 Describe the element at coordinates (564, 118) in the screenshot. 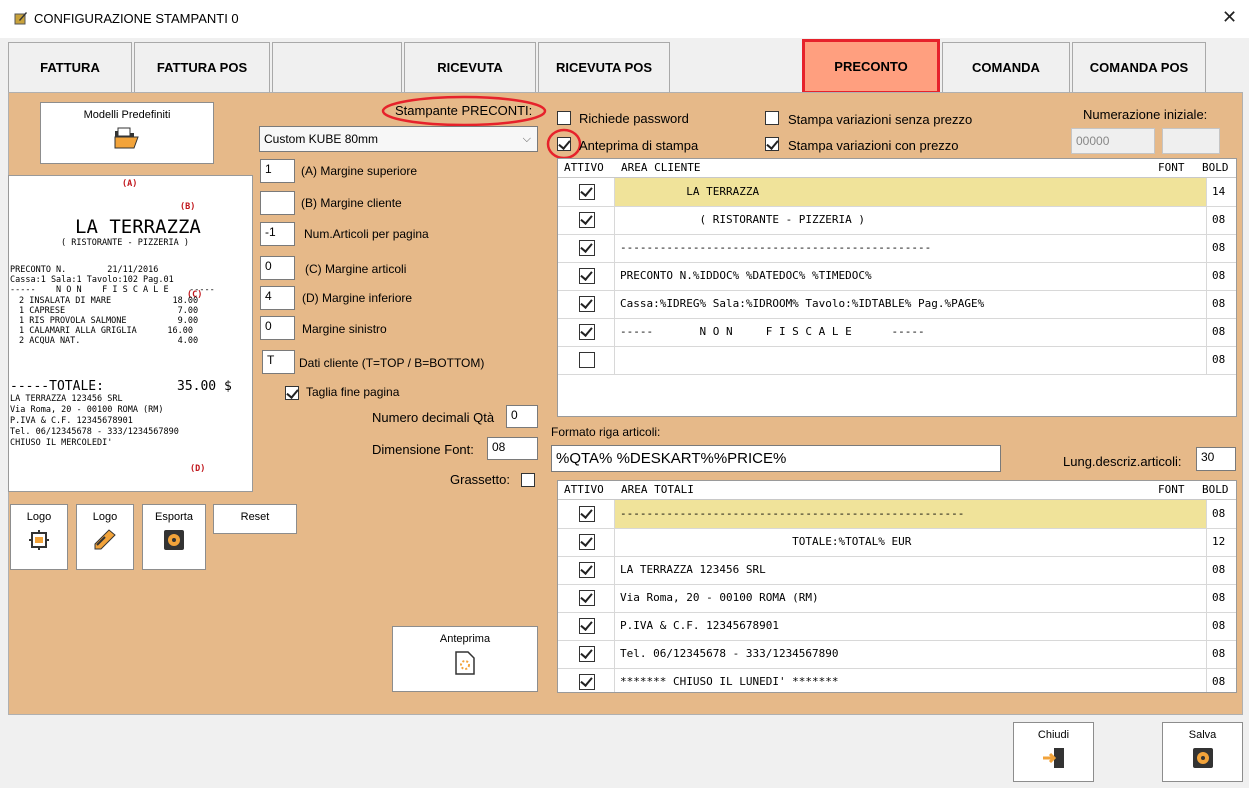

I see `richiede-password-checkbox` at that location.